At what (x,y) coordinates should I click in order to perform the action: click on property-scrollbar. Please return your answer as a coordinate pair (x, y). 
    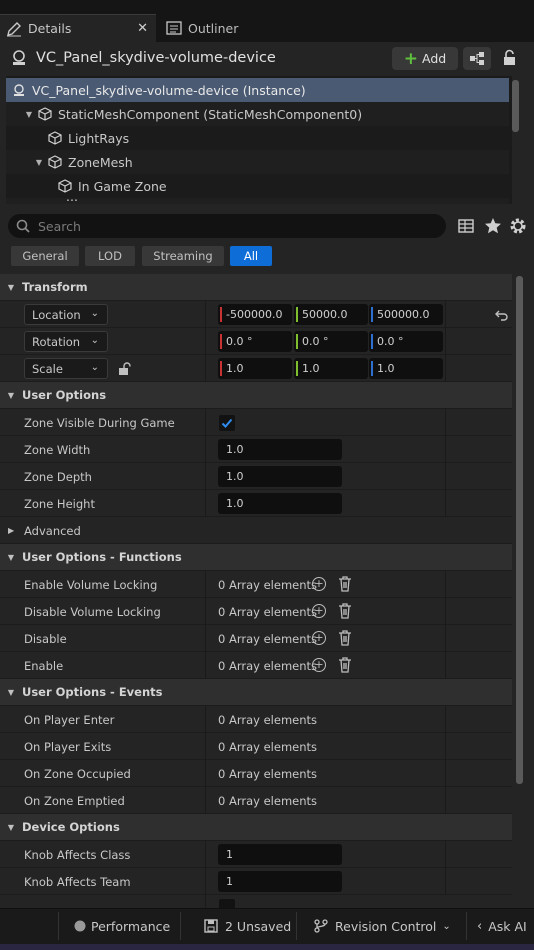
    Looking at the image, I should click on (519, 530).